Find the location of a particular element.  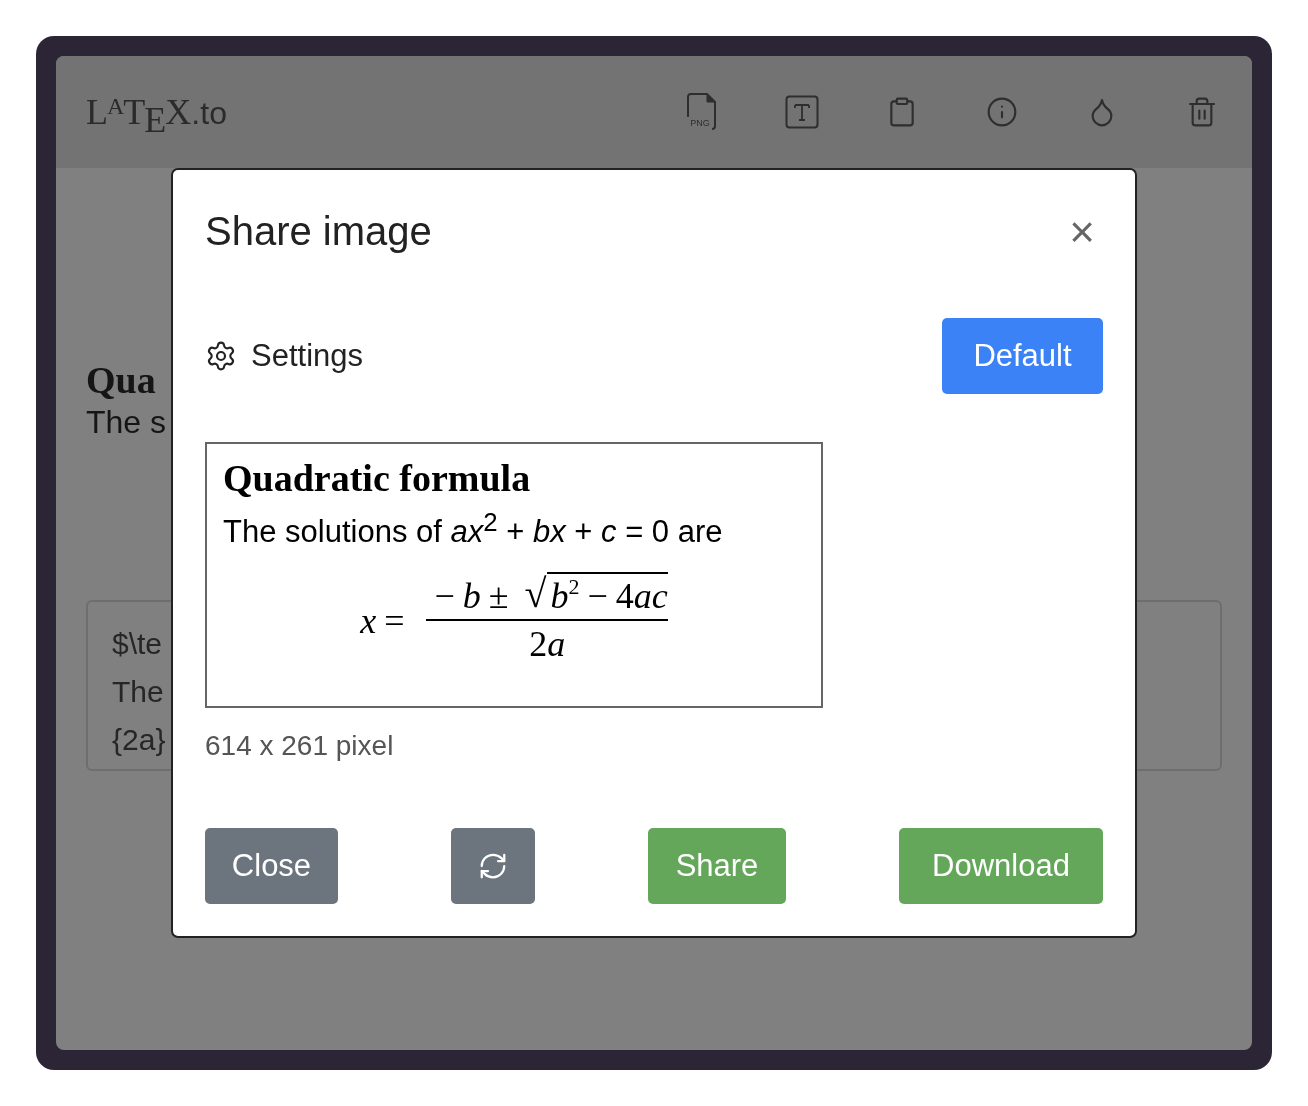

preview-heading: Quadratic formula is located at coordinates (377, 478).